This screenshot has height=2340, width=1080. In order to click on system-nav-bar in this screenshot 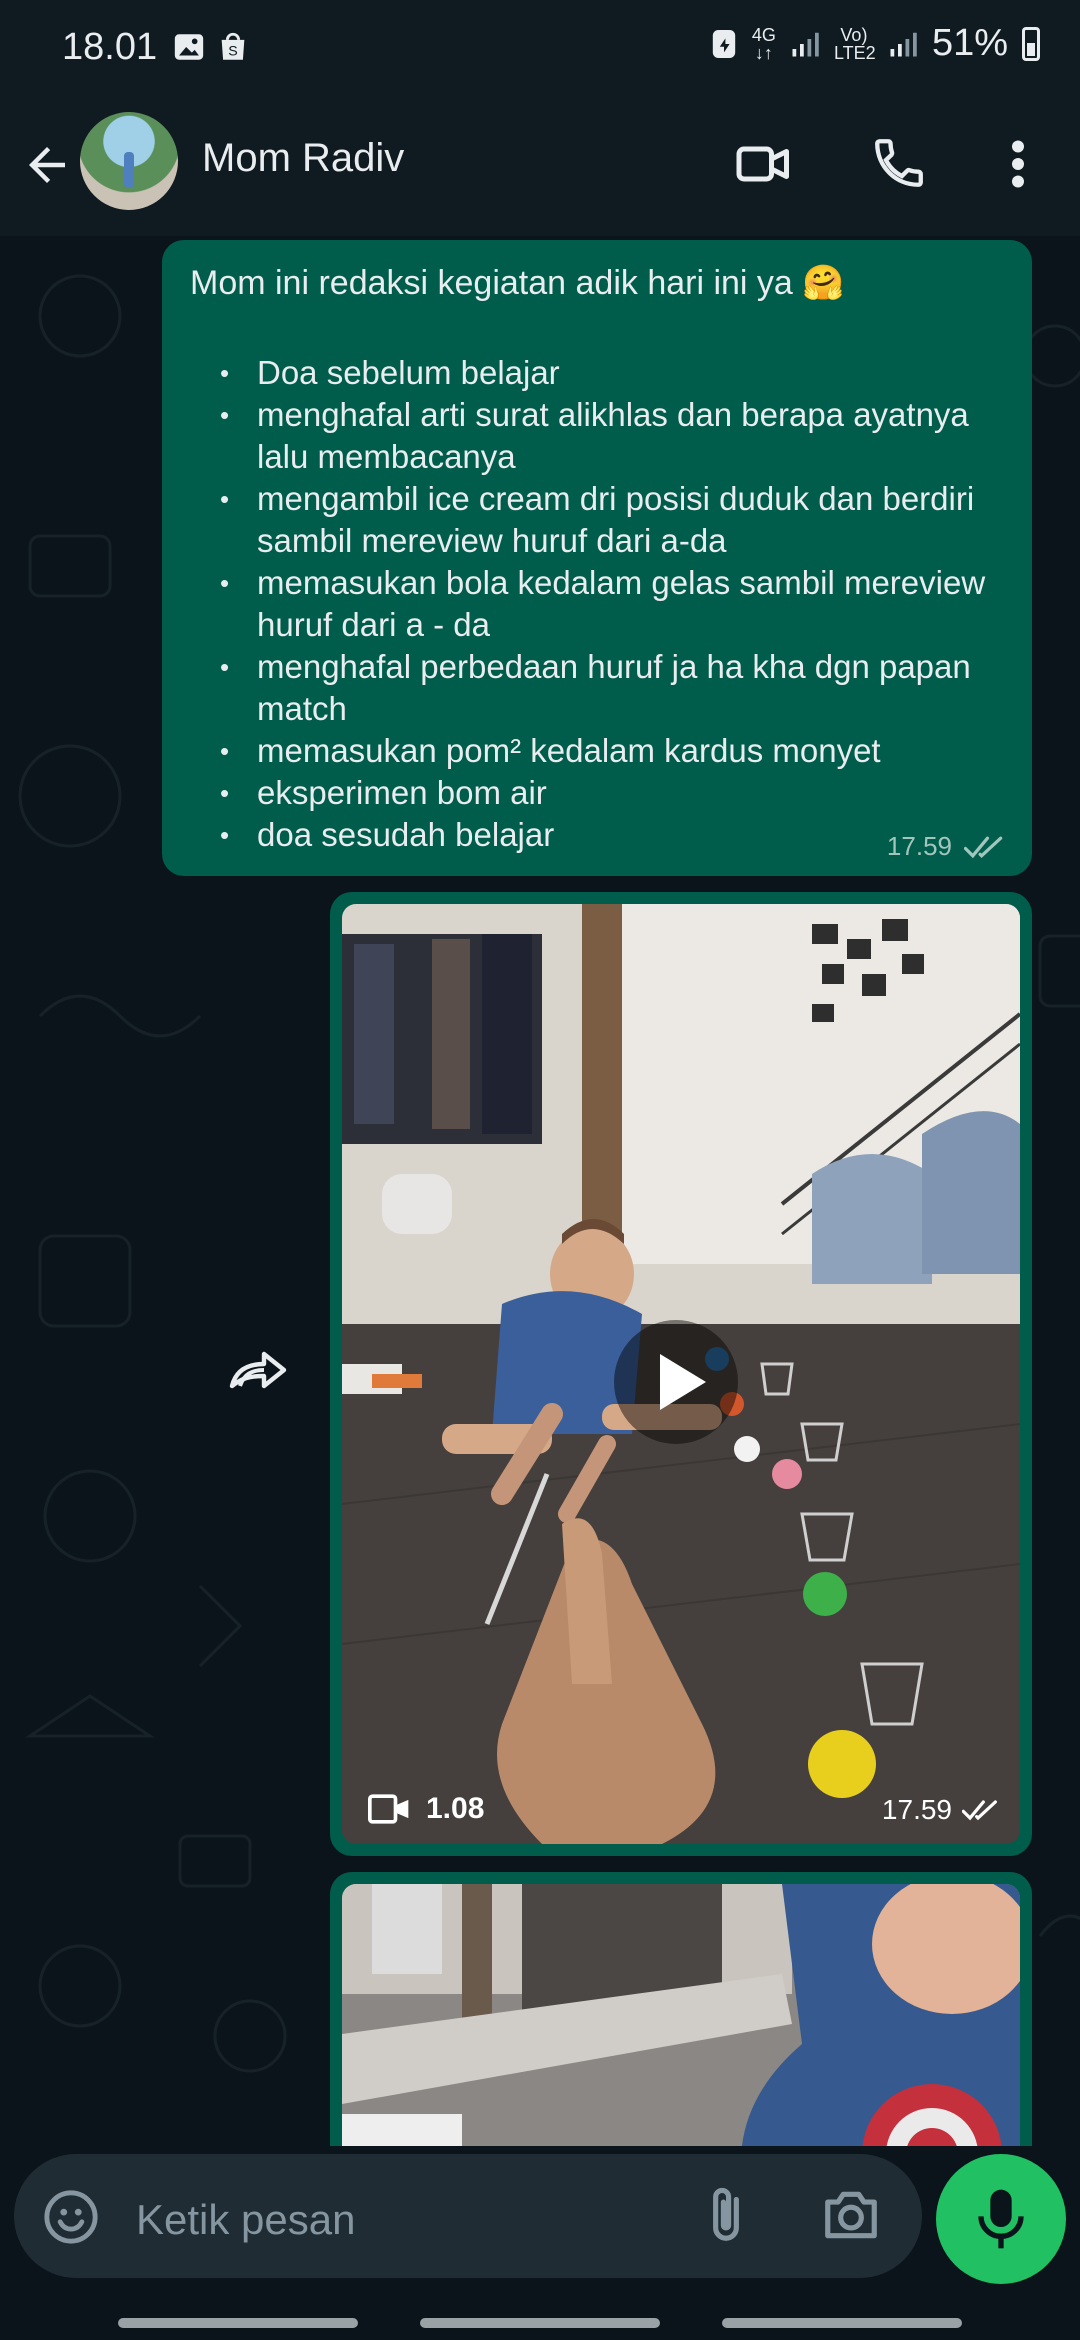, I will do `click(540, 2320)`.